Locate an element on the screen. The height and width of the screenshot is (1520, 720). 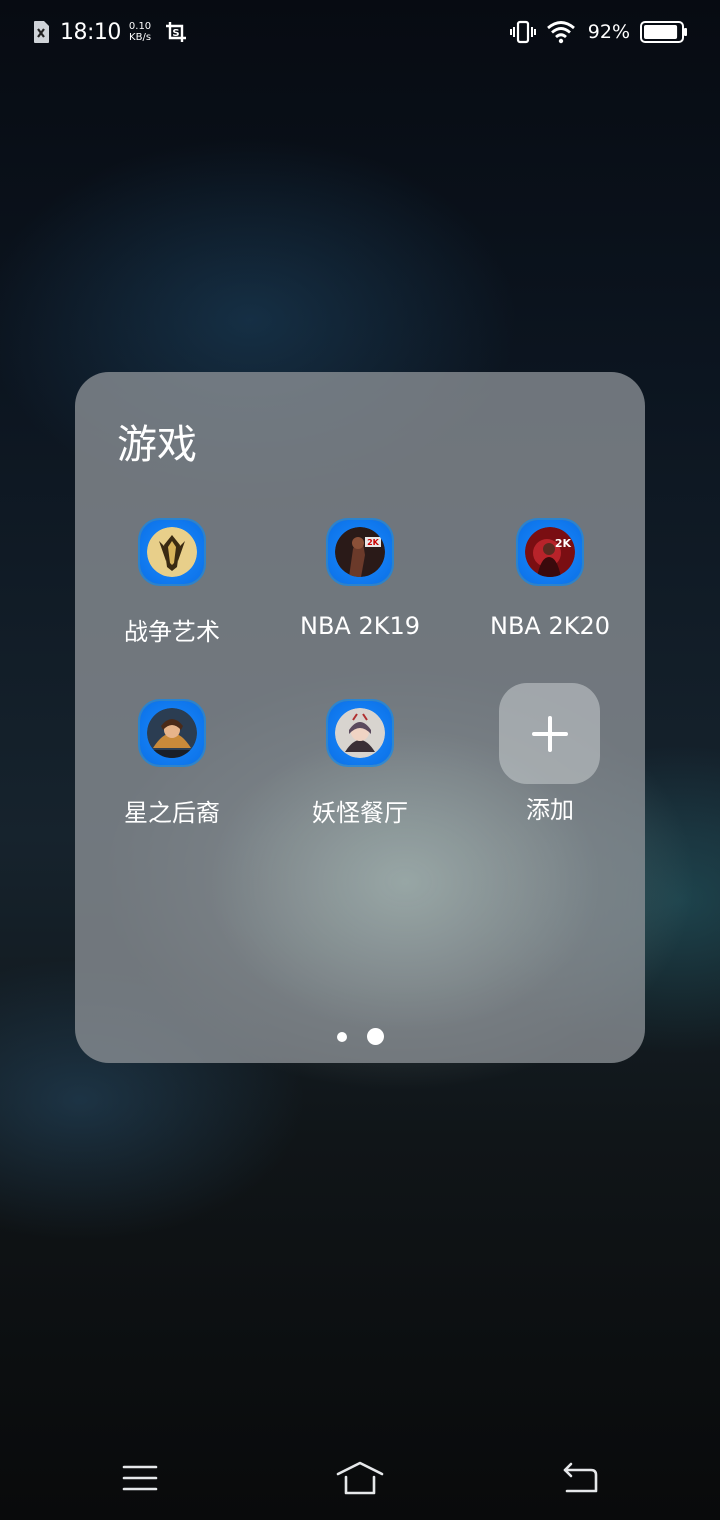
app-nba-2k20: 2K NBA 2K20 is located at coordinates (550, 595).